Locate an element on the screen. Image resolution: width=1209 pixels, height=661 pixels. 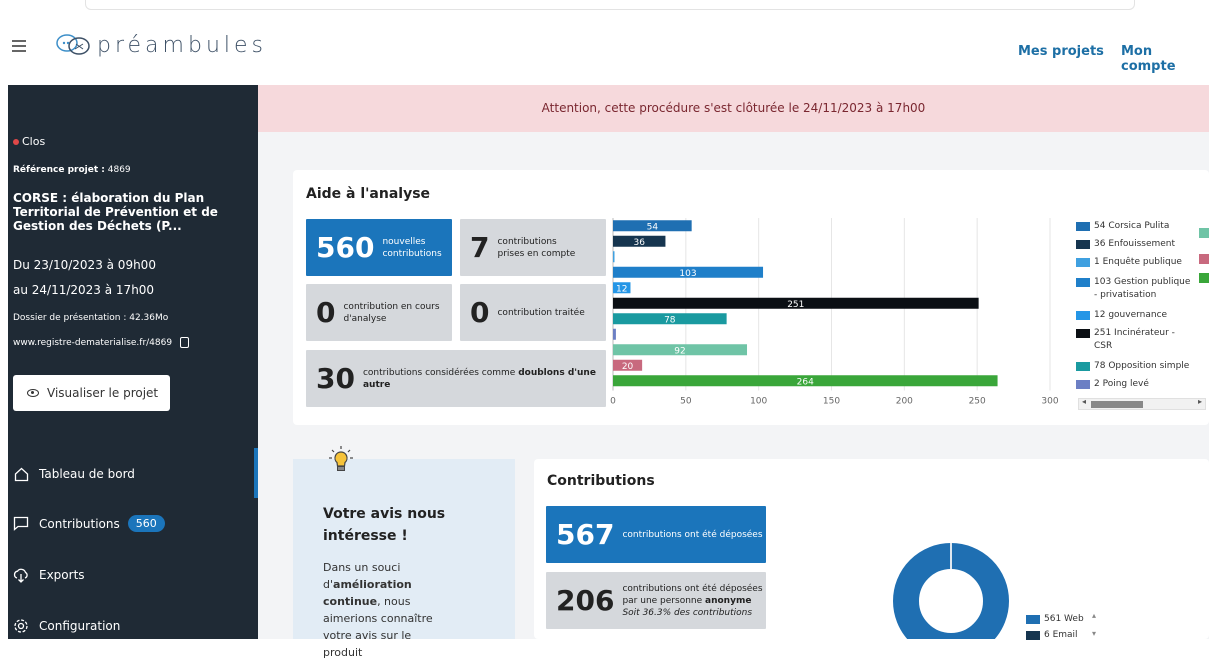
bar-data-label: 251 is located at coordinates (795, 305).